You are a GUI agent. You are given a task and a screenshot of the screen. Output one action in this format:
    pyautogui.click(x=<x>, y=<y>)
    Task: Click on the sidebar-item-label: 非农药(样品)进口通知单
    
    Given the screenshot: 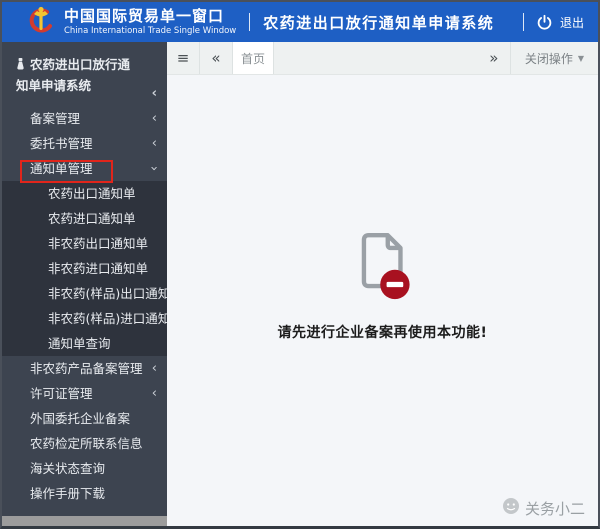 What is the action you would take?
    pyautogui.click(x=115, y=318)
    